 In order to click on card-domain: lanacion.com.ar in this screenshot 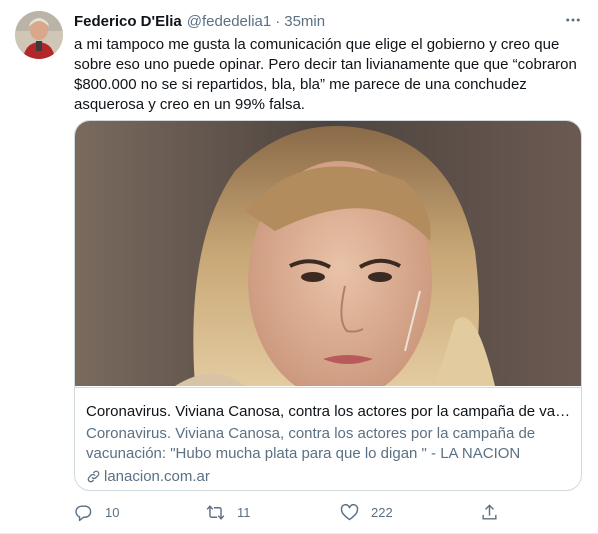, I will do `click(148, 476)`.